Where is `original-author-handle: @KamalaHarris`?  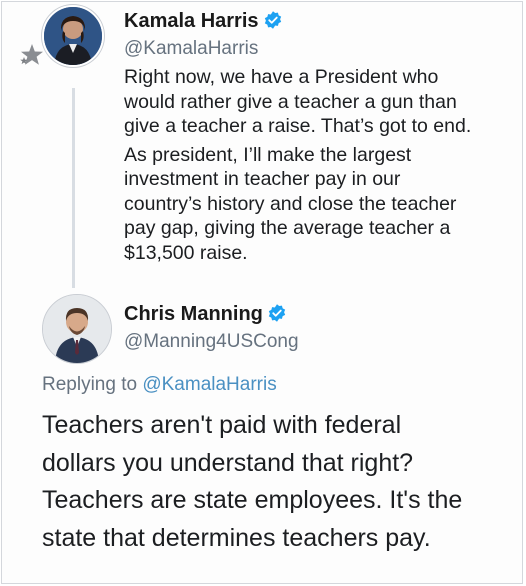
original-author-handle: @KamalaHarris is located at coordinates (191, 49).